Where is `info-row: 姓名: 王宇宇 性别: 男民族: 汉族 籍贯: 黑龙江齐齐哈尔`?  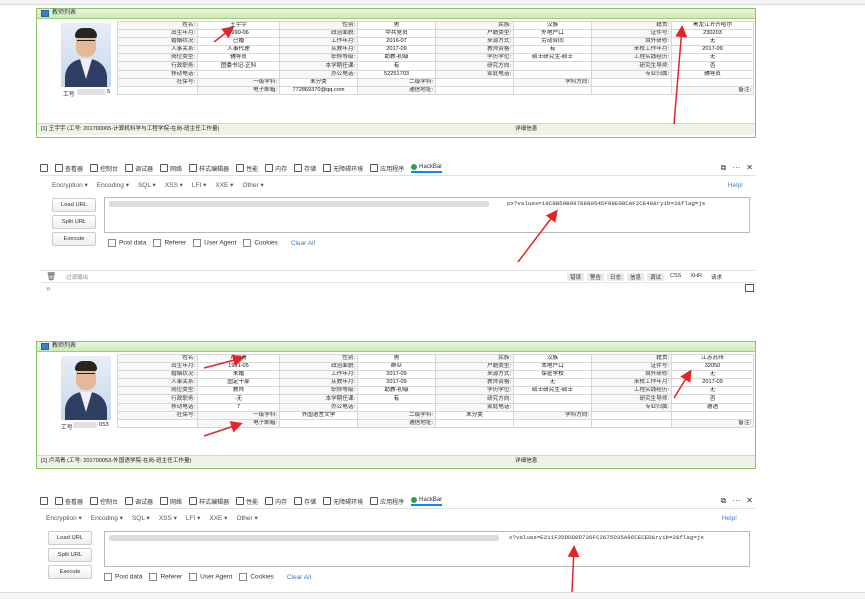
info-row: 姓名: 王宇宇 性别: 男民族: 汉族 籍贯: 黑龙江齐齐哈尔 is located at coordinates (435, 25).